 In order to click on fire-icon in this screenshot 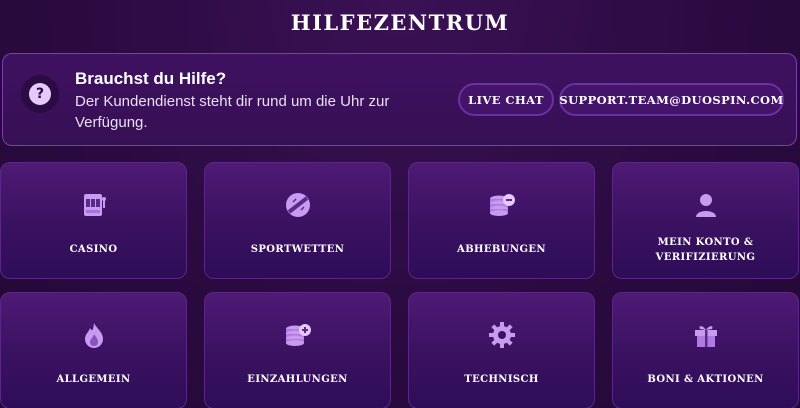, I will do `click(93, 335)`.